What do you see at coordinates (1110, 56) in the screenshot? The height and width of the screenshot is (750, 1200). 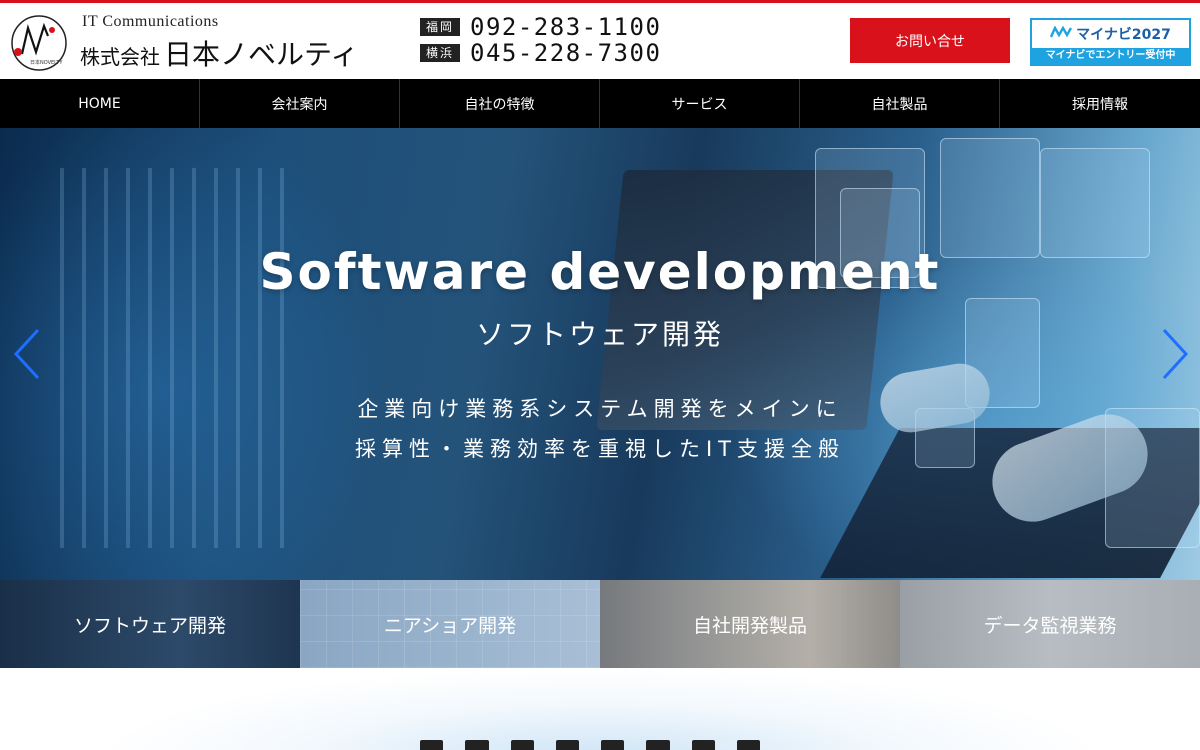 I see `mynavi-sub-label: マイナビでエントリー受付中` at bounding box center [1110, 56].